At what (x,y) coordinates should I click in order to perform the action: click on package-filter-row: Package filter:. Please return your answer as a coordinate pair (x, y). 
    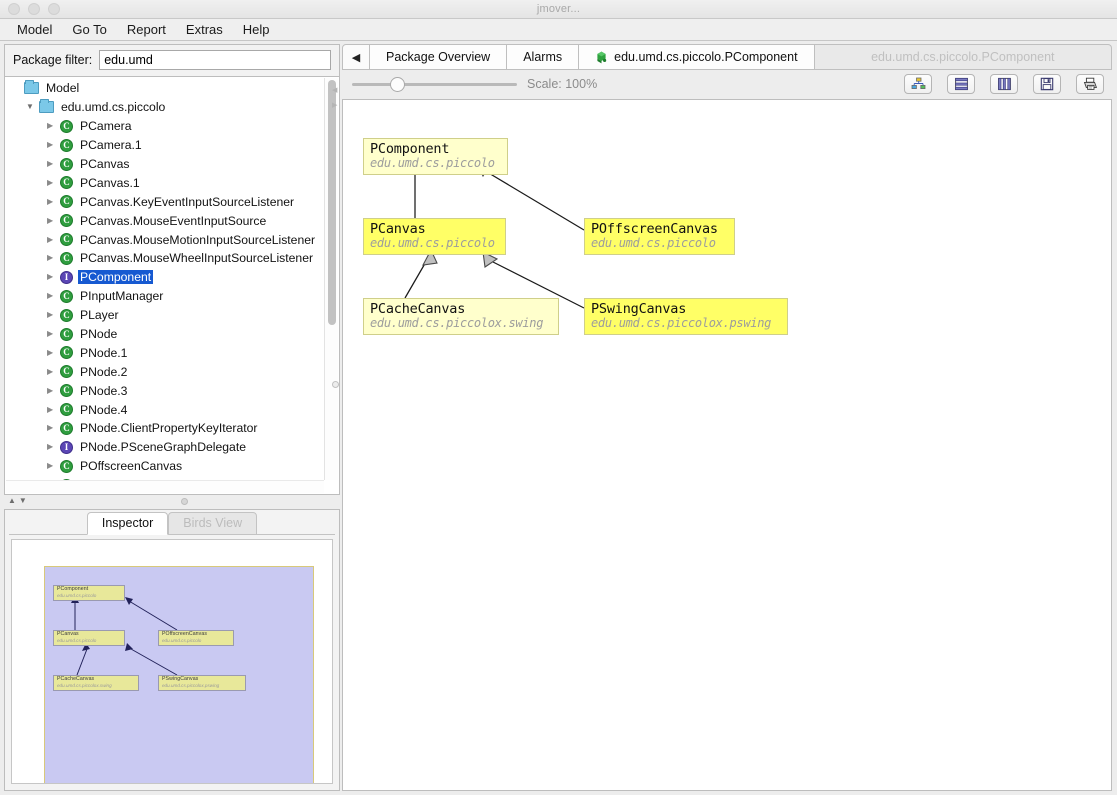
    Looking at the image, I should click on (172, 60).